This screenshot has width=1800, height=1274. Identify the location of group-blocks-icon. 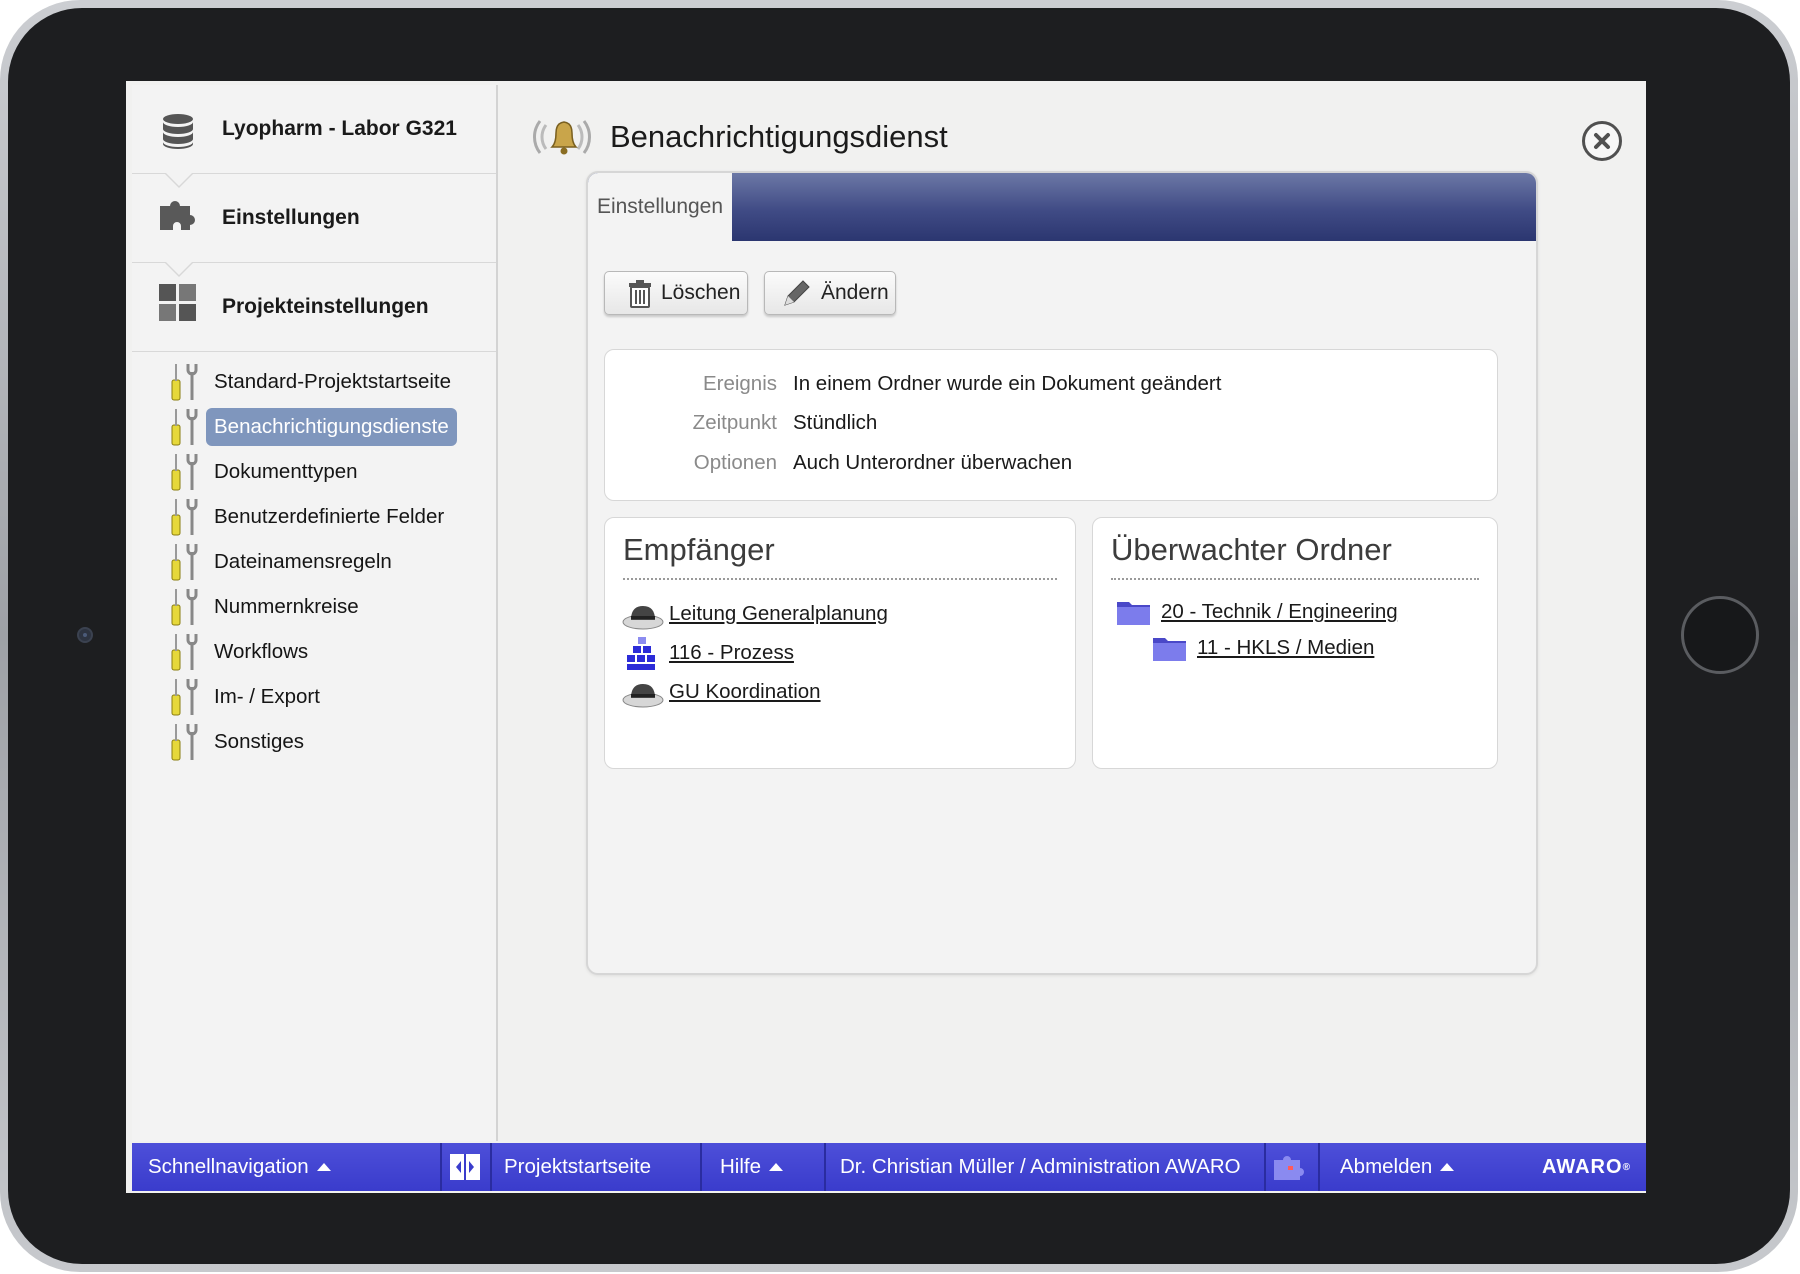
(641, 653).